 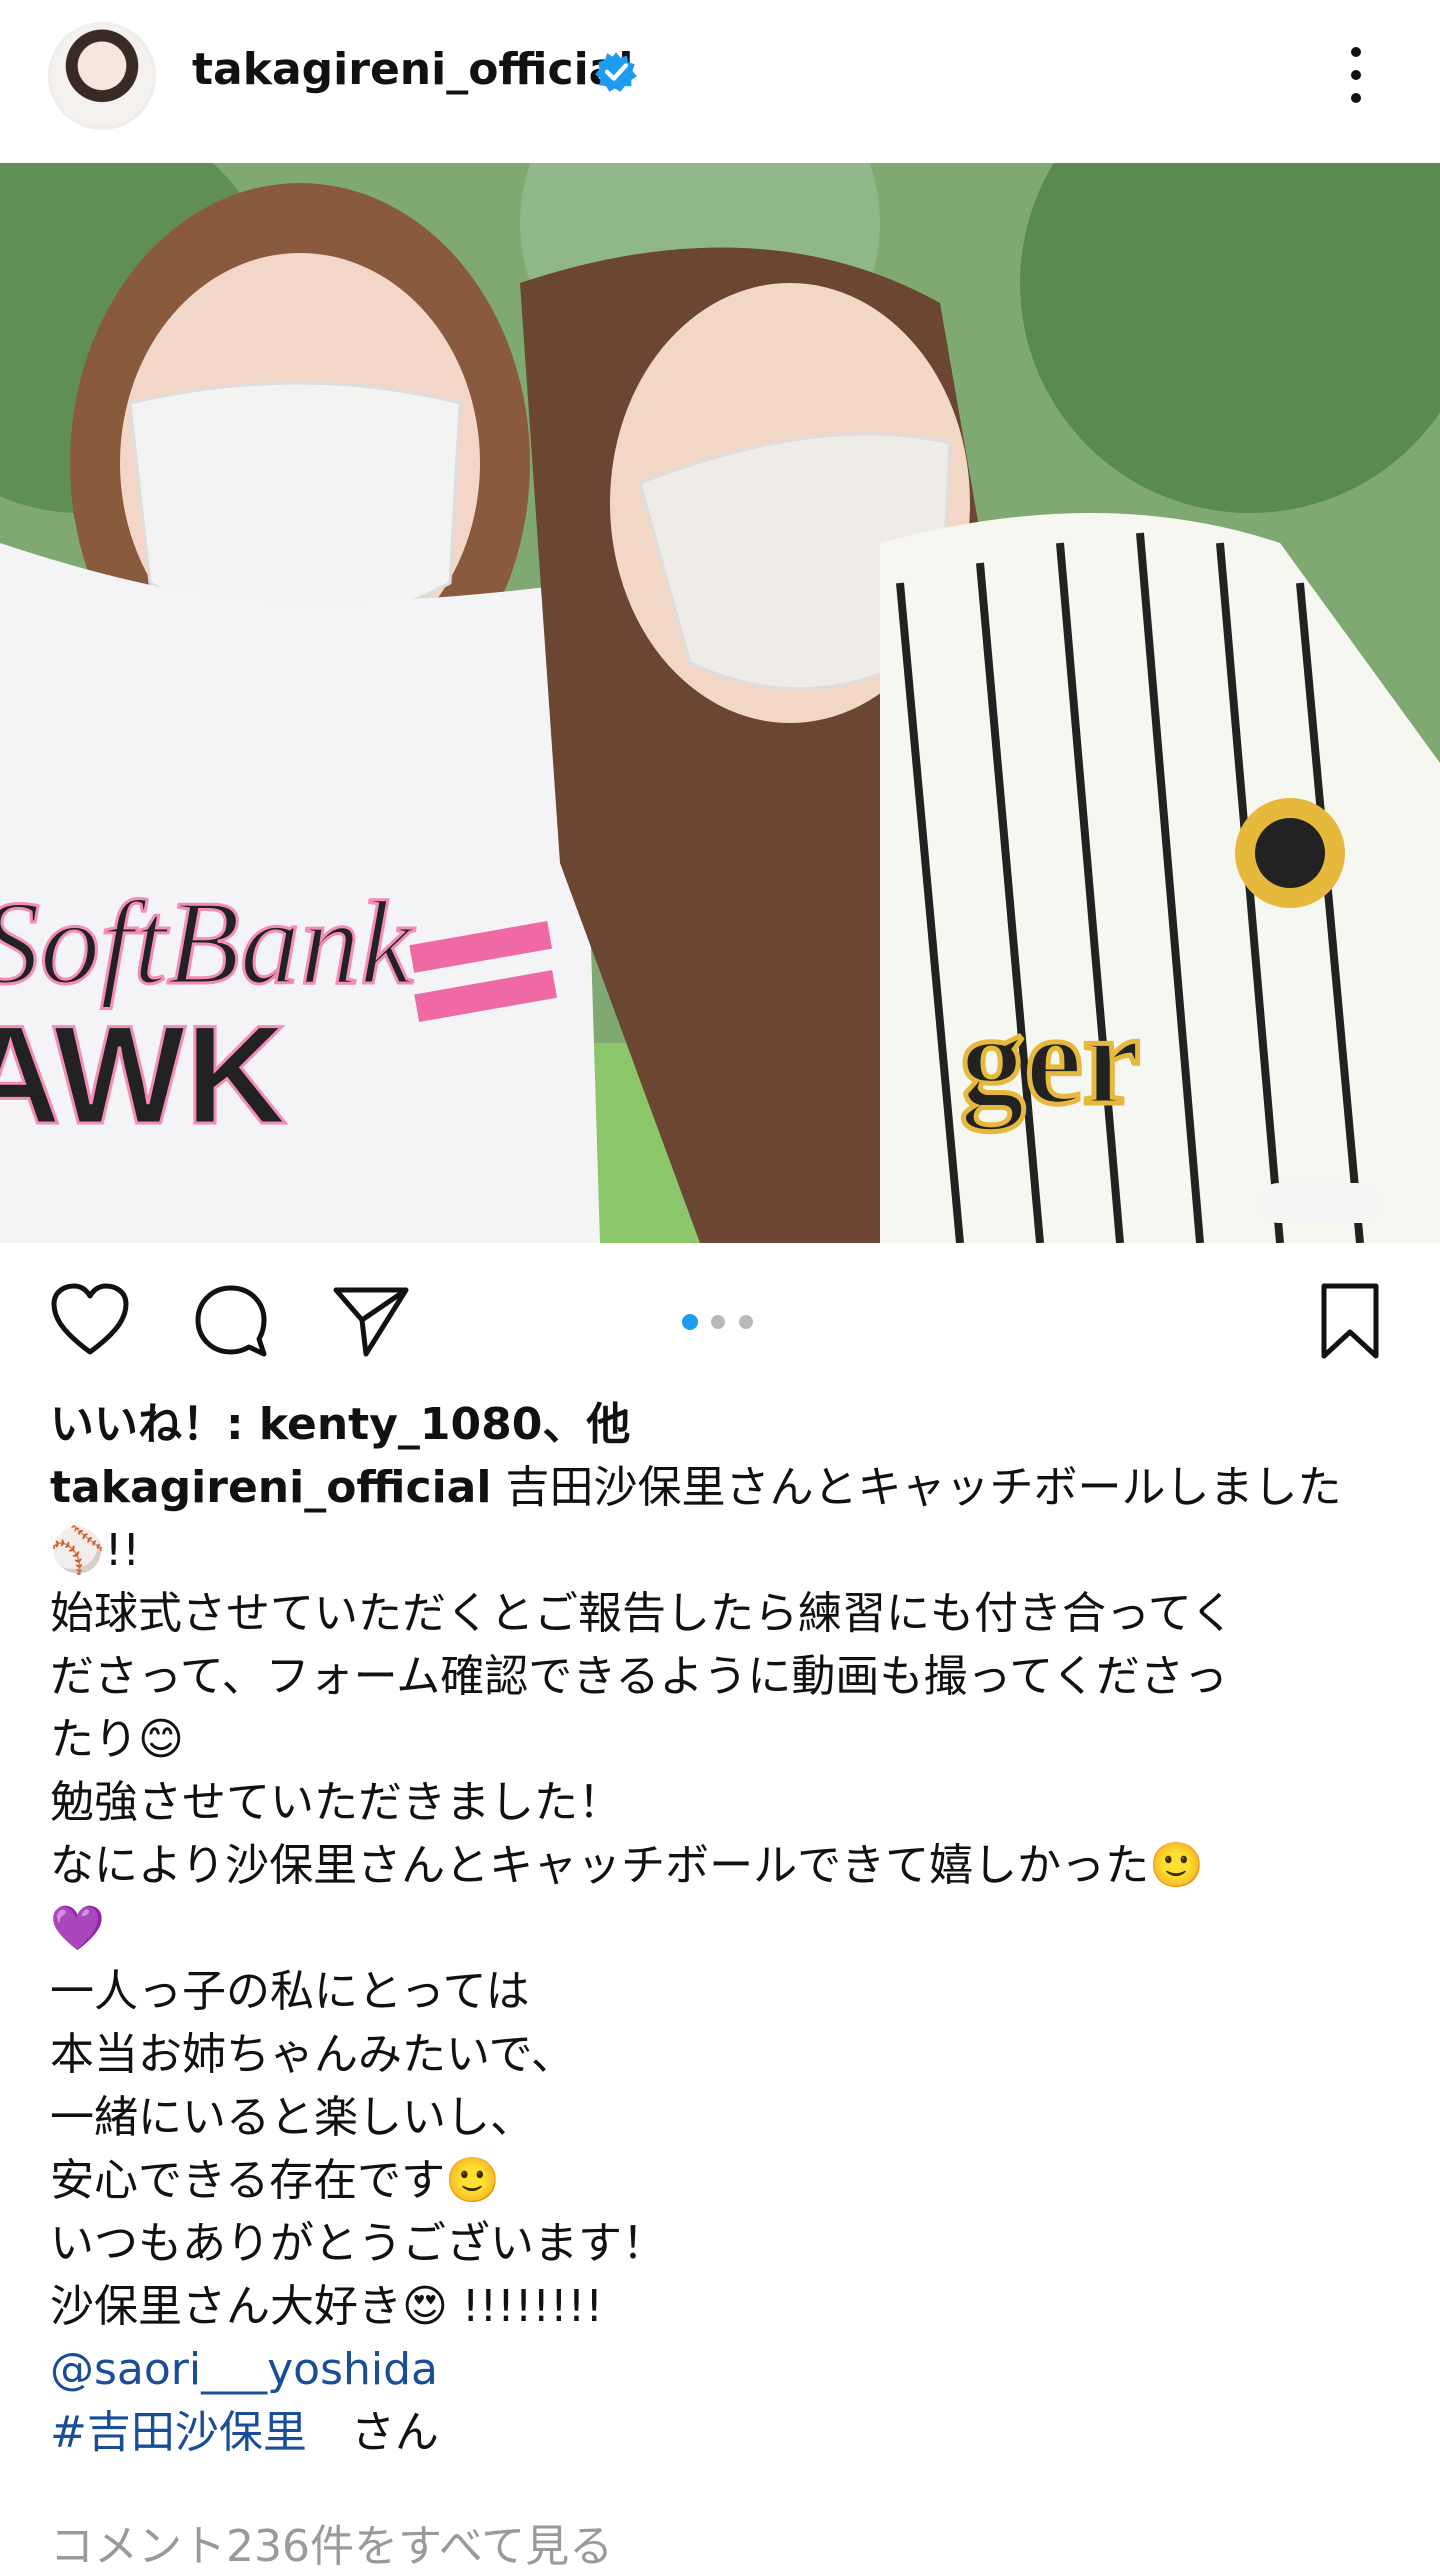 I want to click on comment-icon, so click(x=231, y=1321).